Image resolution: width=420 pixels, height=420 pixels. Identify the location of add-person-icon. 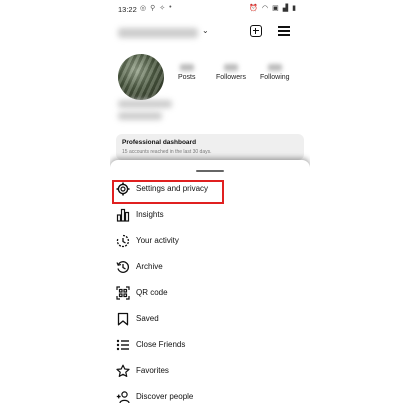
(123, 397).